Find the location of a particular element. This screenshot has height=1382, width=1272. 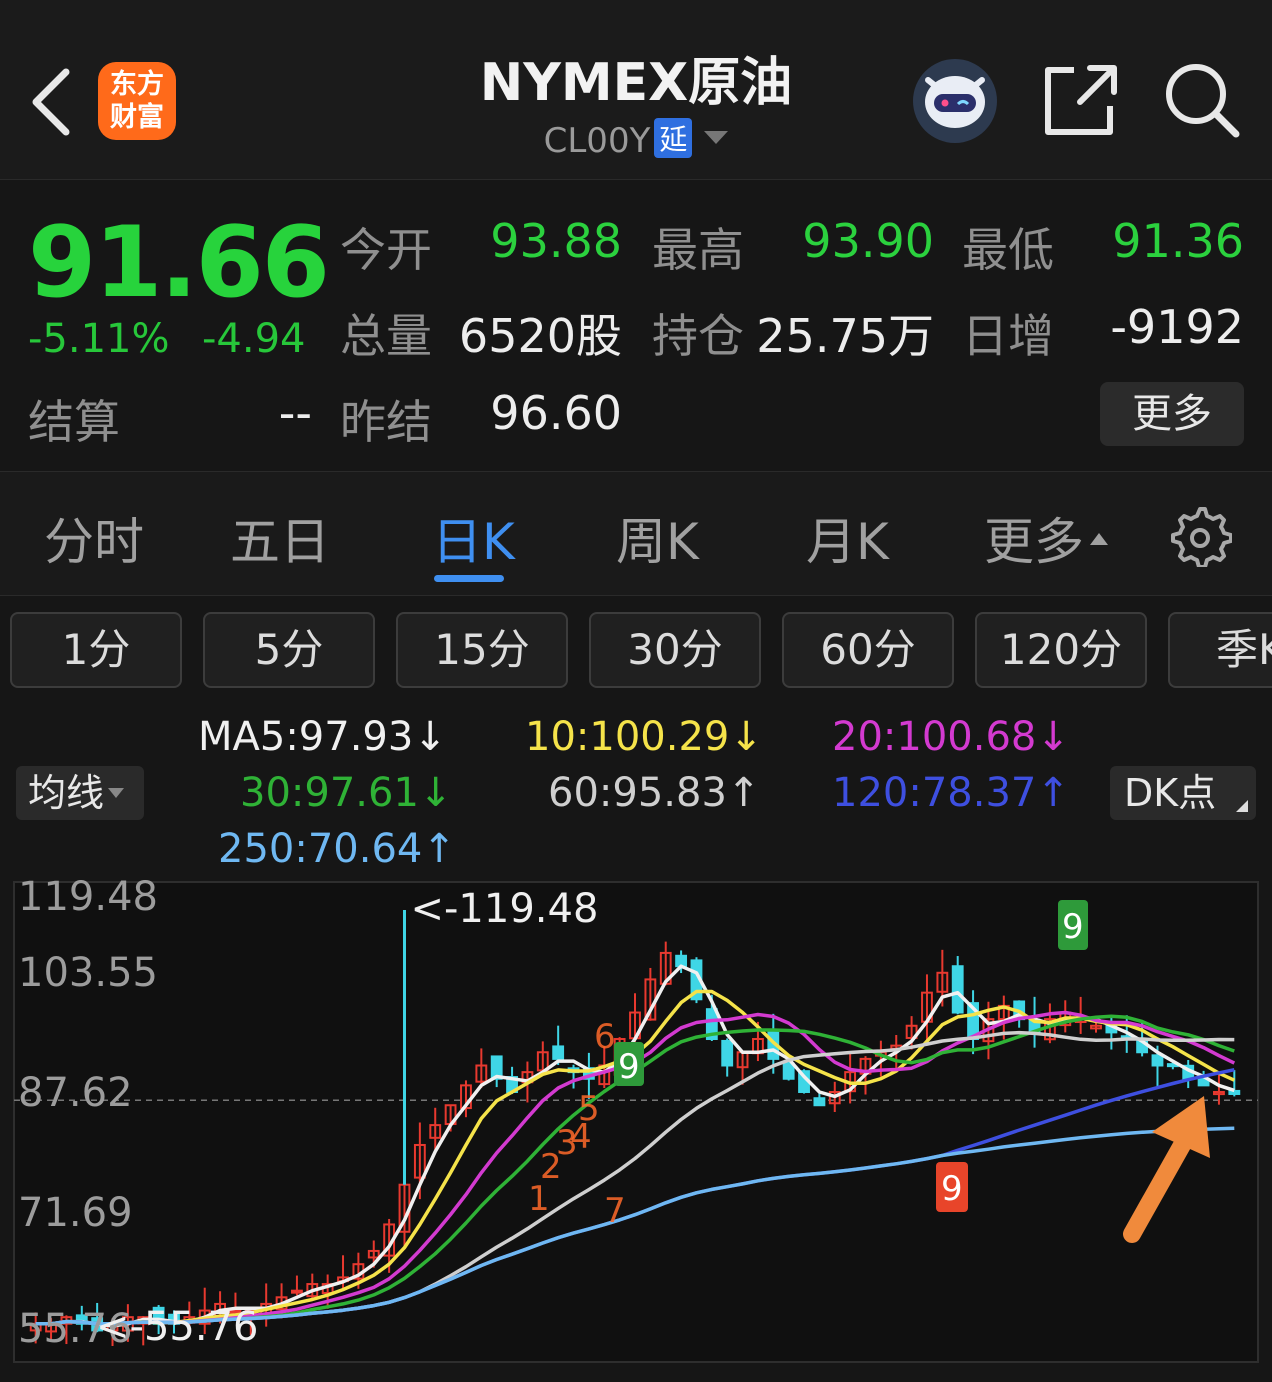

page-title: NYMEX原油 is located at coordinates (636, 83).